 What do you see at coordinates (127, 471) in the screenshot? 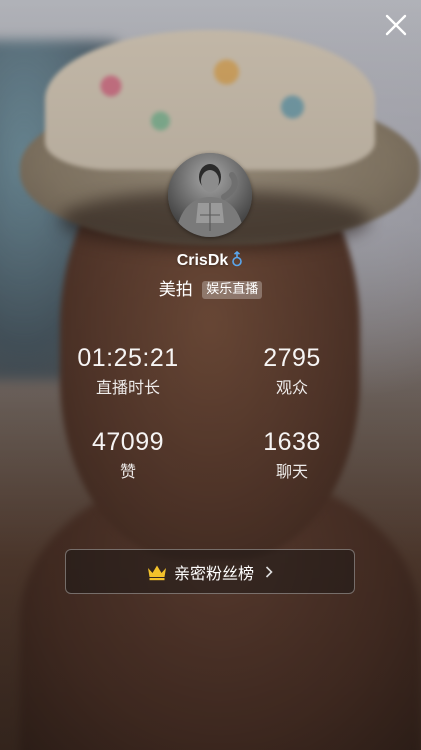
I see `stat-likes-label: 赞` at bounding box center [127, 471].